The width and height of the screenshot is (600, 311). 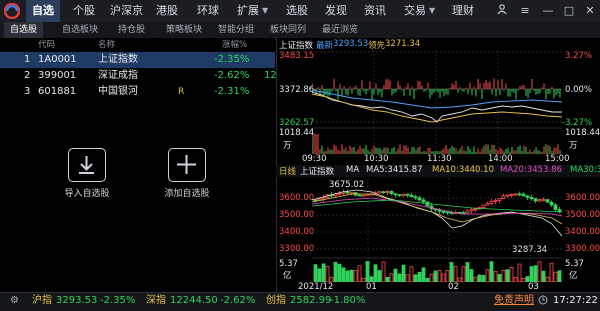 I want to click on stock-code: 399001, so click(x=57, y=75).